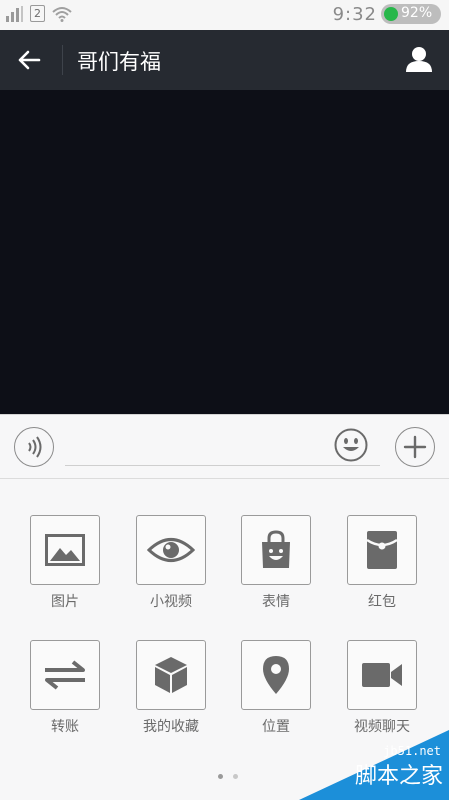 The width and height of the screenshot is (449, 800). Describe the element at coordinates (224, 60) in the screenshot. I see `title-bar: 哥们有福` at that location.